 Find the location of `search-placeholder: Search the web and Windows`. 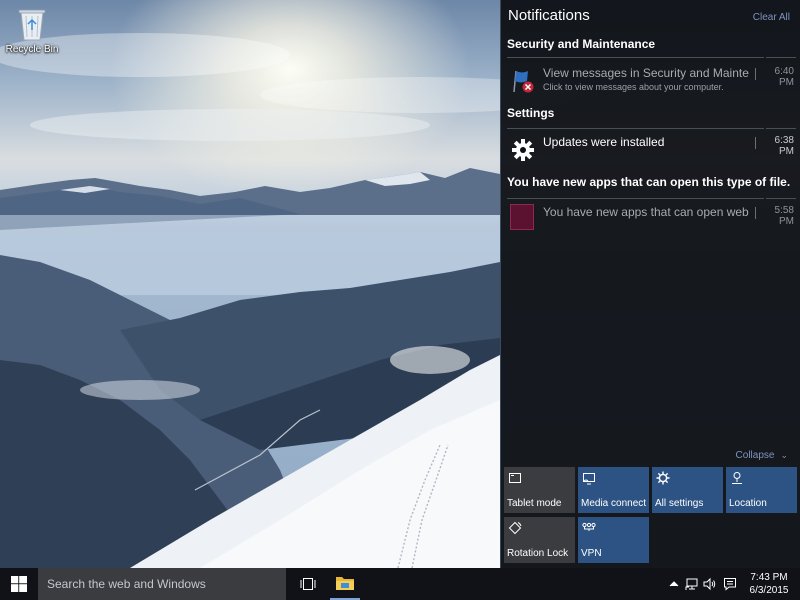

search-placeholder: Search the web and Windows is located at coordinates (126, 584).